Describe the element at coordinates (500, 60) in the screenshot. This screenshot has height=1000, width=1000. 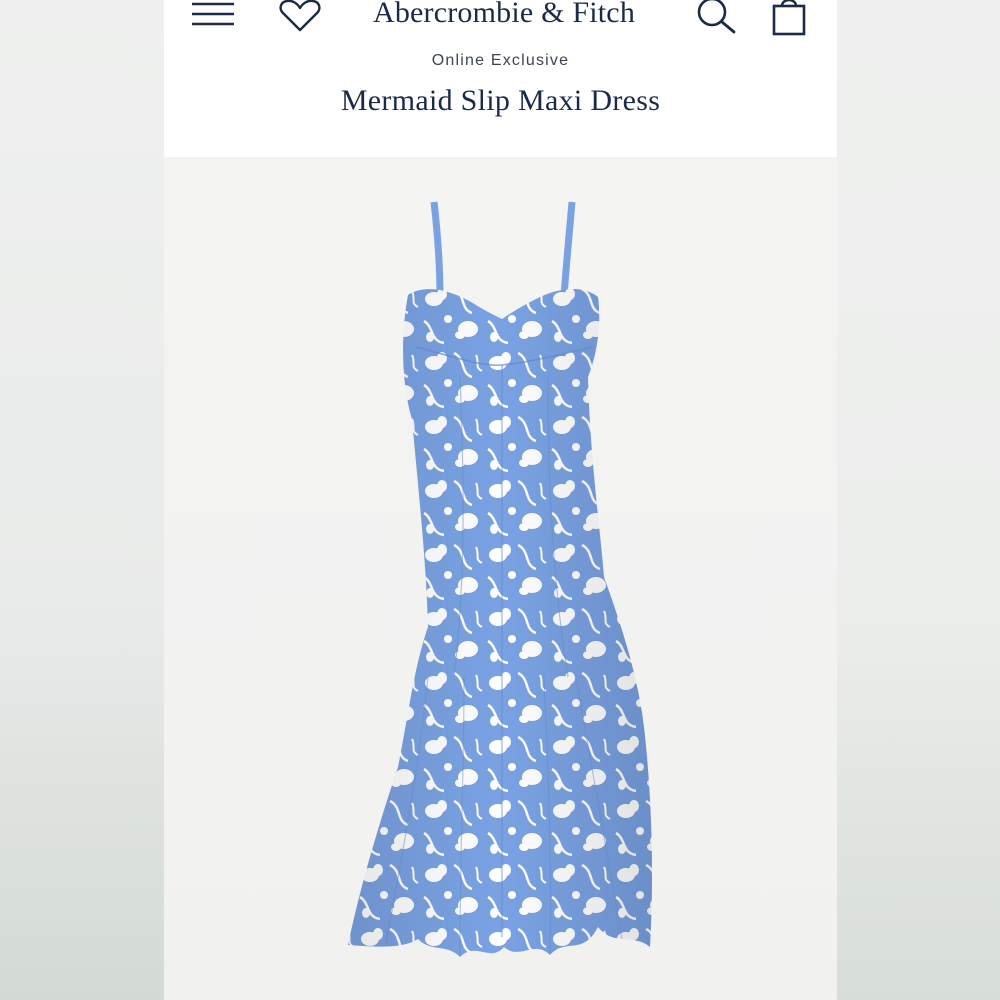
I see `online-exclusive-badge: Online Exclusive` at that location.